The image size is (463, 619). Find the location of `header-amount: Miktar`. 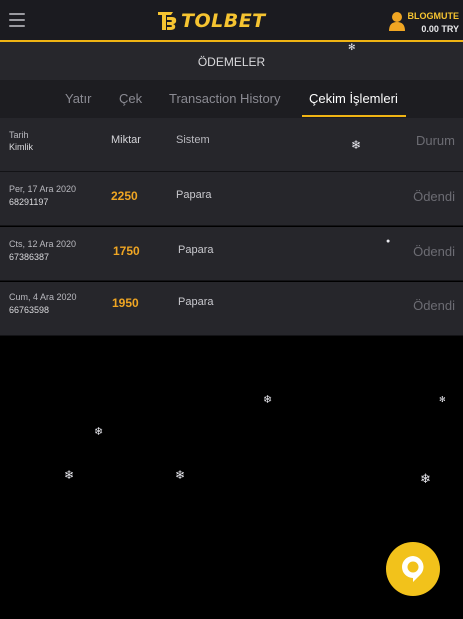

header-amount: Miktar is located at coordinates (126, 140).